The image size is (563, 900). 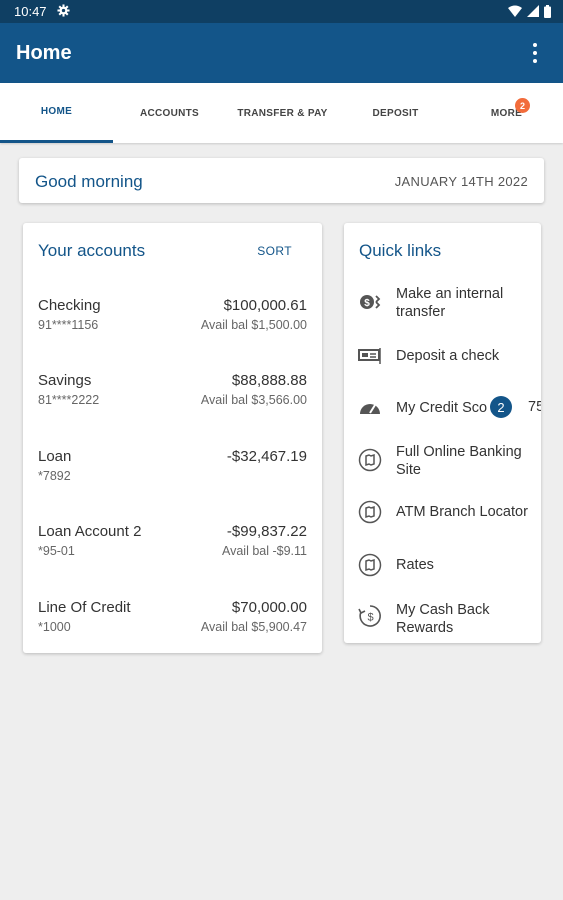 What do you see at coordinates (253, 325) in the screenshot?
I see `account-available-balance: Avail bal $1,500.00` at bounding box center [253, 325].